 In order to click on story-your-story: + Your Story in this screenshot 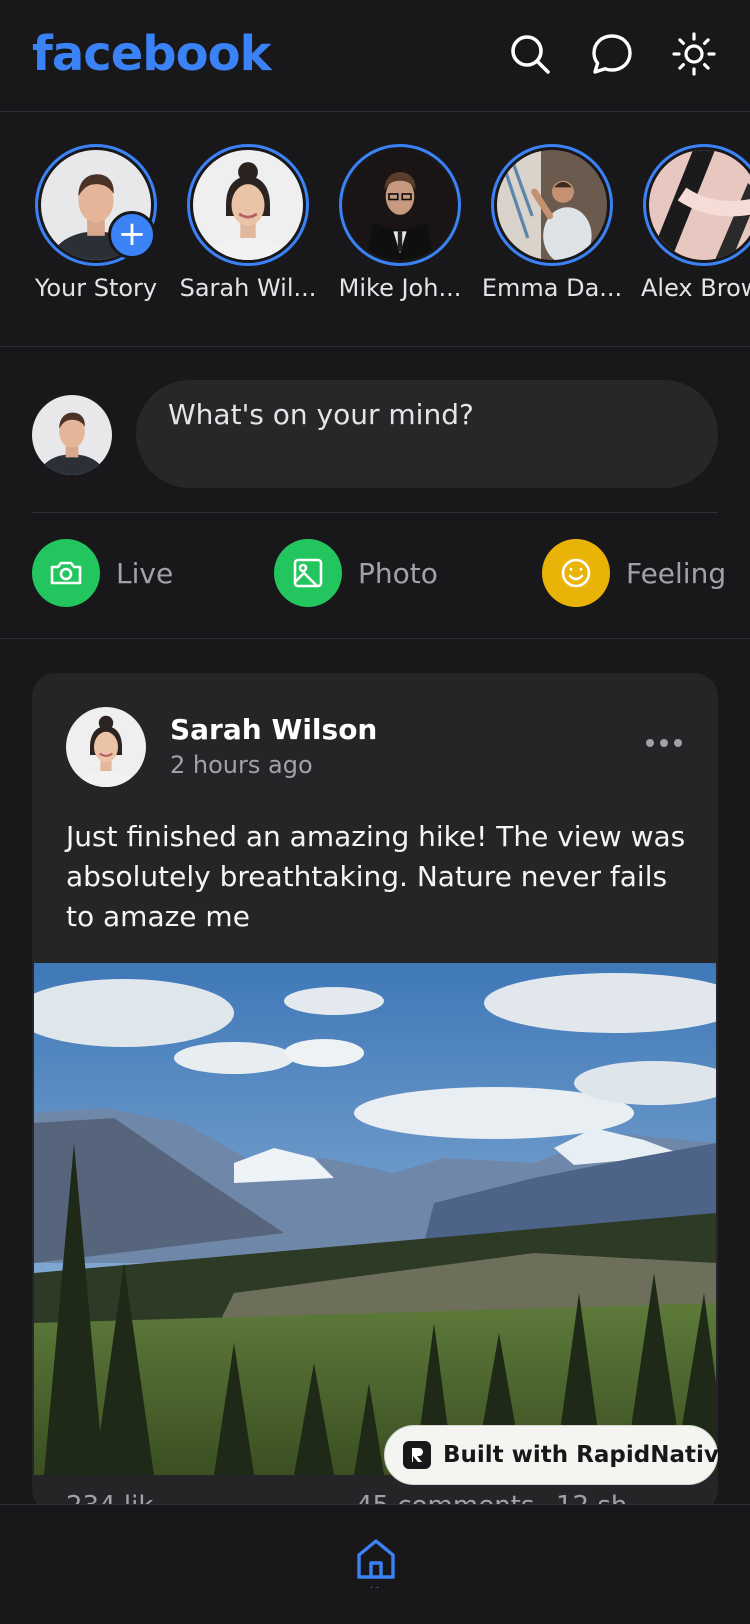, I will do `click(96, 223)`.